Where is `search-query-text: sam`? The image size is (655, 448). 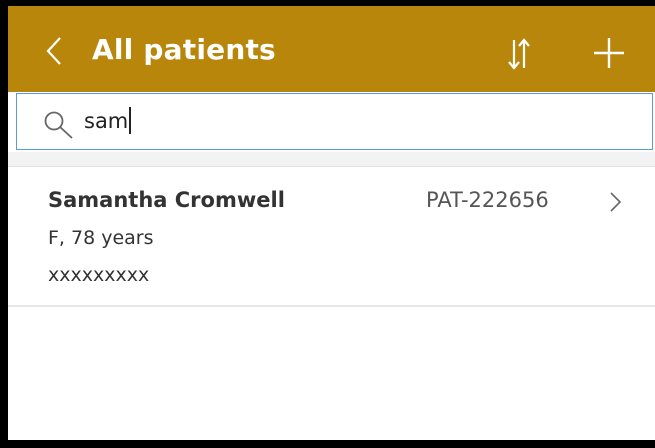 search-query-text: sam is located at coordinates (106, 121).